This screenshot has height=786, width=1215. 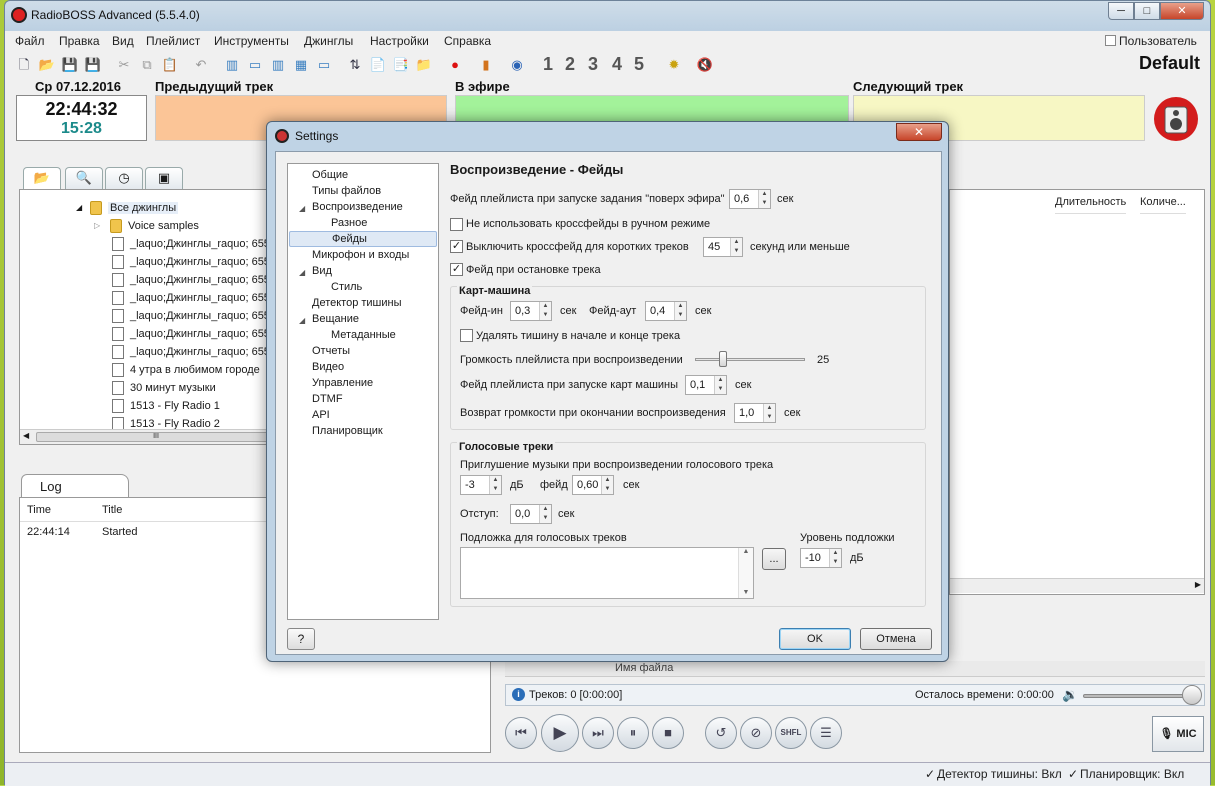 What do you see at coordinates (666, 311) in the screenshot?
I see `fade-out-input: 0,4 ▲ ▼` at bounding box center [666, 311].